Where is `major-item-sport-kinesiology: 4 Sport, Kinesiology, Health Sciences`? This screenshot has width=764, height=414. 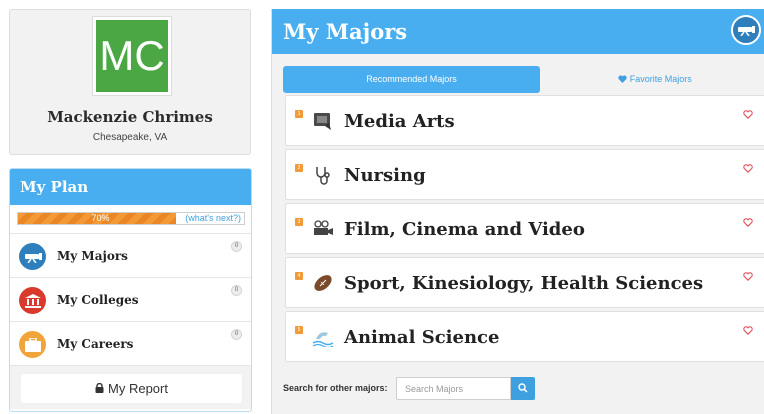 major-item-sport-kinesiology: 4 Sport, Kinesiology, Health Sciences is located at coordinates (524, 282).